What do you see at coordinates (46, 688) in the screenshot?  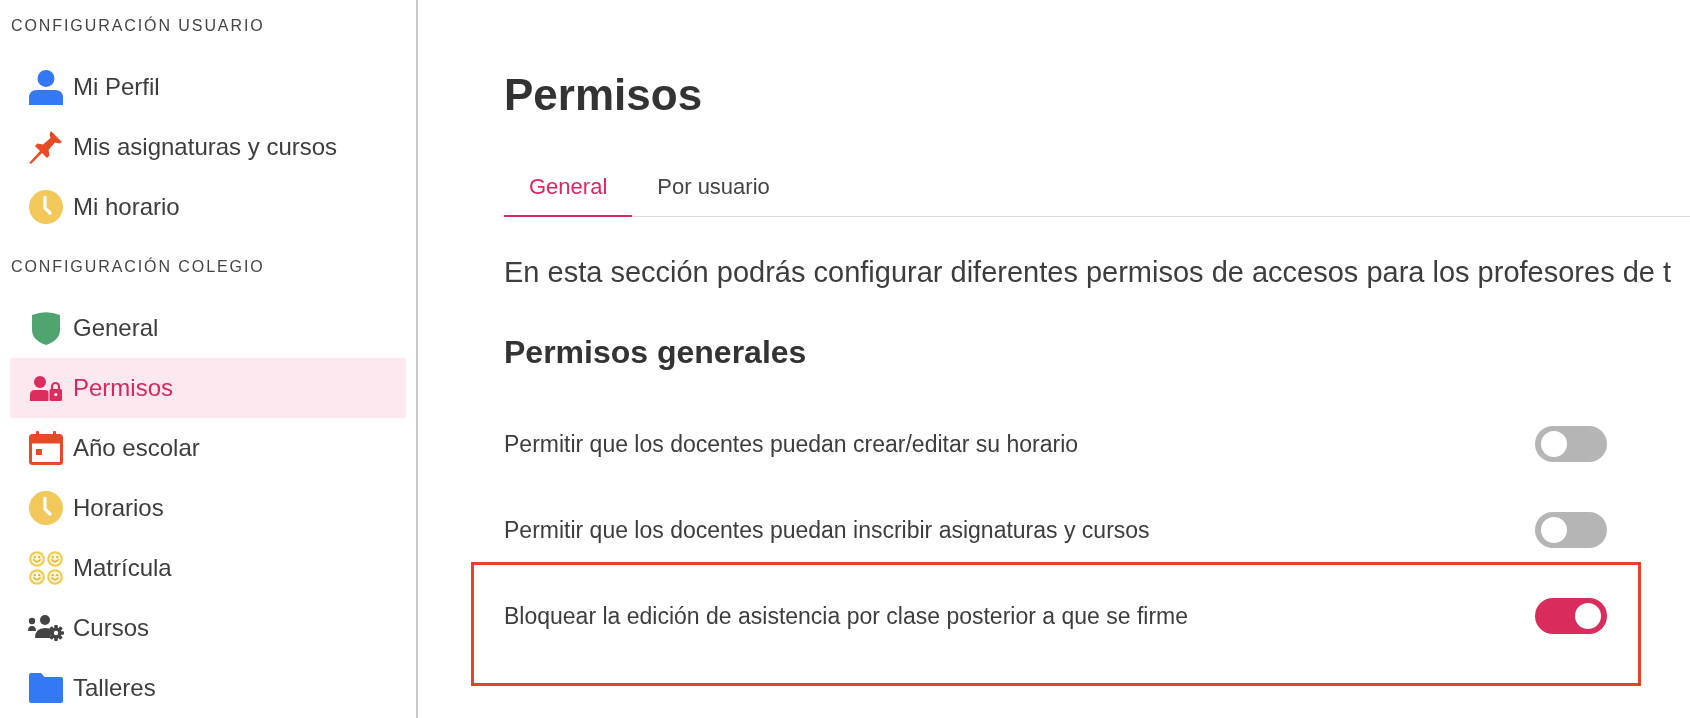 I see `folder-icon` at bounding box center [46, 688].